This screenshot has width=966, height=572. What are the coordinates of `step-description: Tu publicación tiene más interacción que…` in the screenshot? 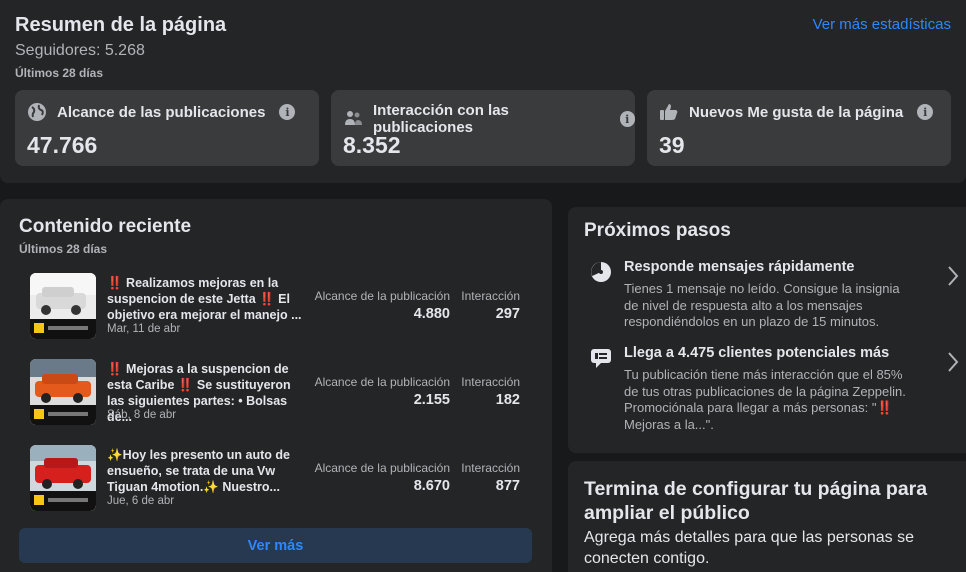 It's located at (765, 399).